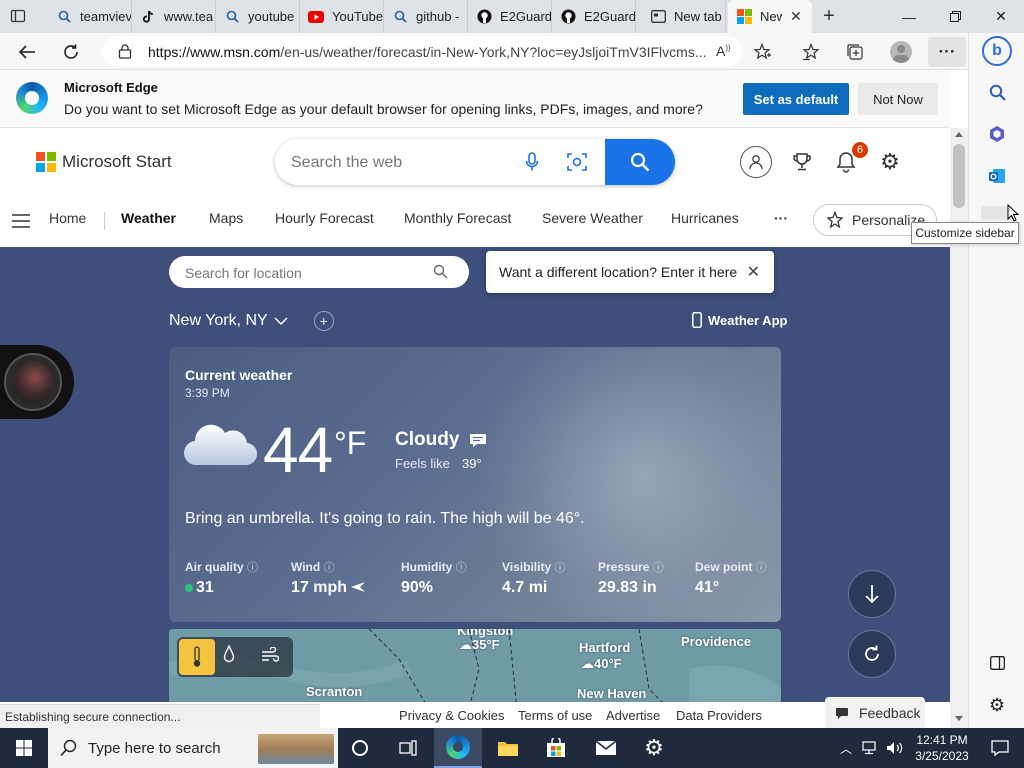 The image size is (1024, 768). I want to click on file-explorer-icon, so click(508, 748).